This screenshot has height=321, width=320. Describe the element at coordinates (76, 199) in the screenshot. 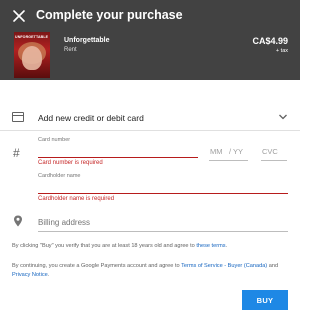

I see `cardholder-error: Cardholder name is required` at that location.